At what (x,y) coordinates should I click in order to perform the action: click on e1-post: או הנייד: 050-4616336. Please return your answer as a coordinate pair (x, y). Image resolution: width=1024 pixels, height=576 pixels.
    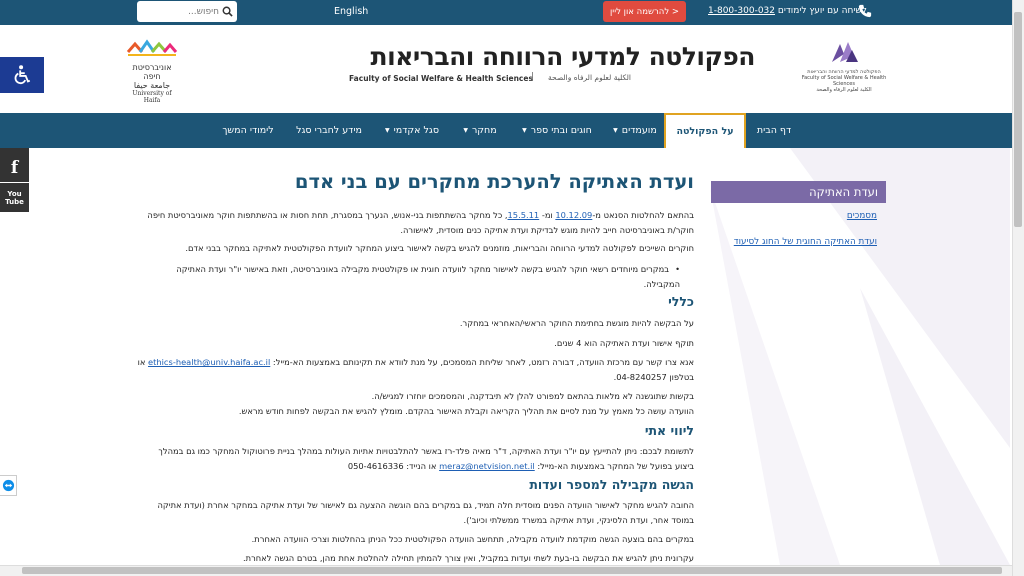
    Looking at the image, I should click on (393, 466).